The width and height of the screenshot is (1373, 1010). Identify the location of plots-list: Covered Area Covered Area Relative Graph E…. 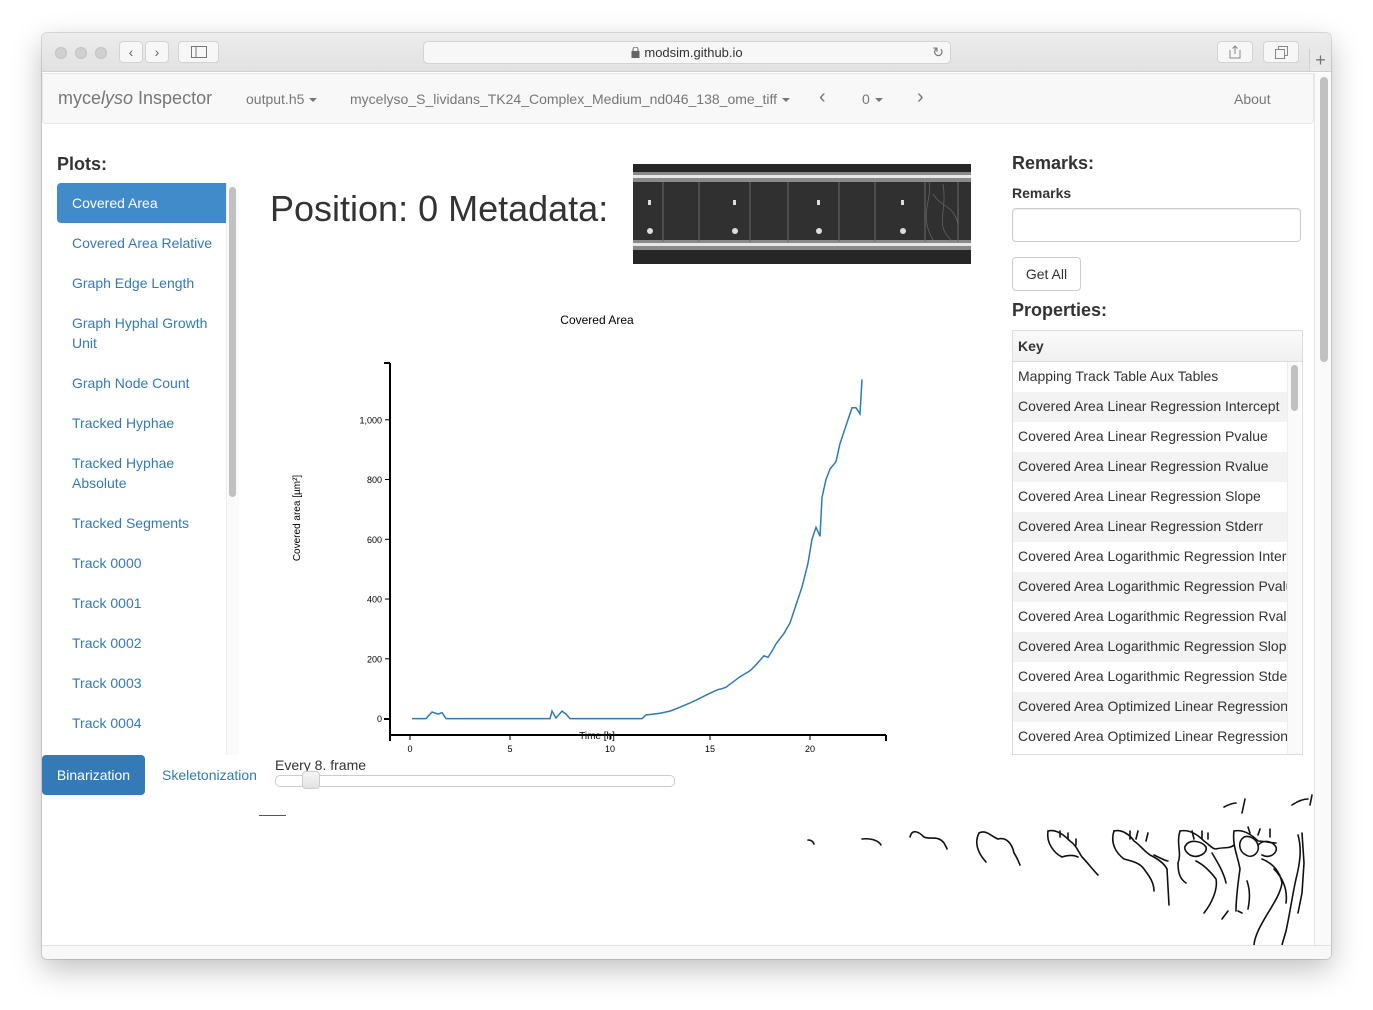
(148, 469).